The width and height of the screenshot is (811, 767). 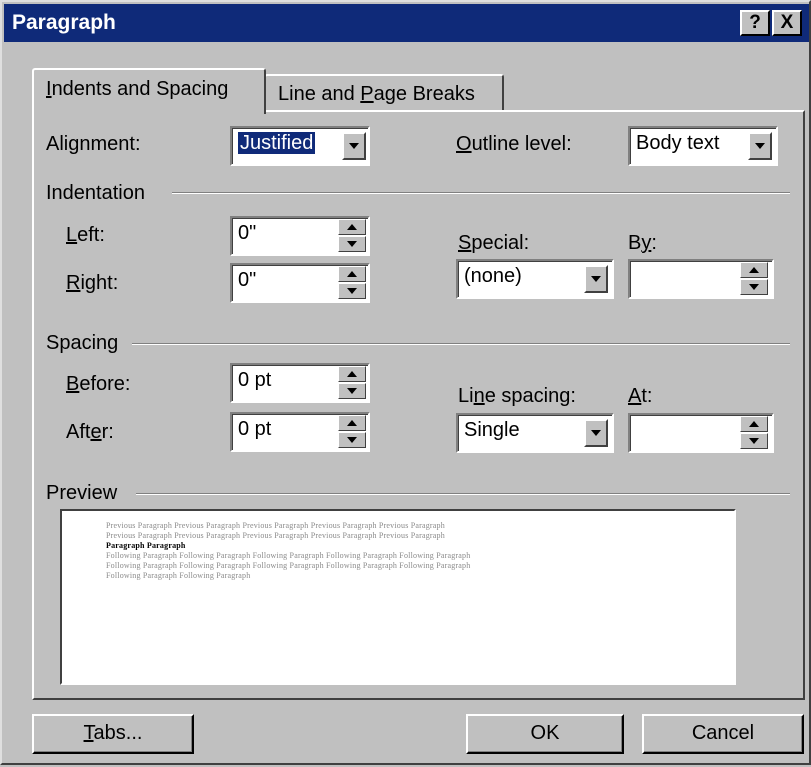 What do you see at coordinates (178, 575) in the screenshot?
I see `preview-following-line: Following Paragraph Following Paragraph` at bounding box center [178, 575].